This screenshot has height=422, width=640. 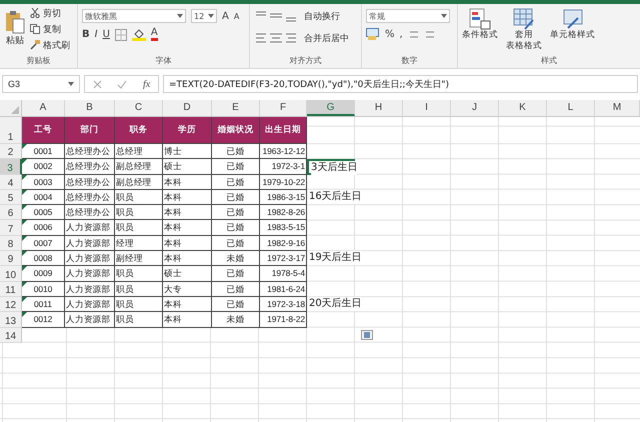 I want to click on fill-color-icon, so click(x=139, y=34).